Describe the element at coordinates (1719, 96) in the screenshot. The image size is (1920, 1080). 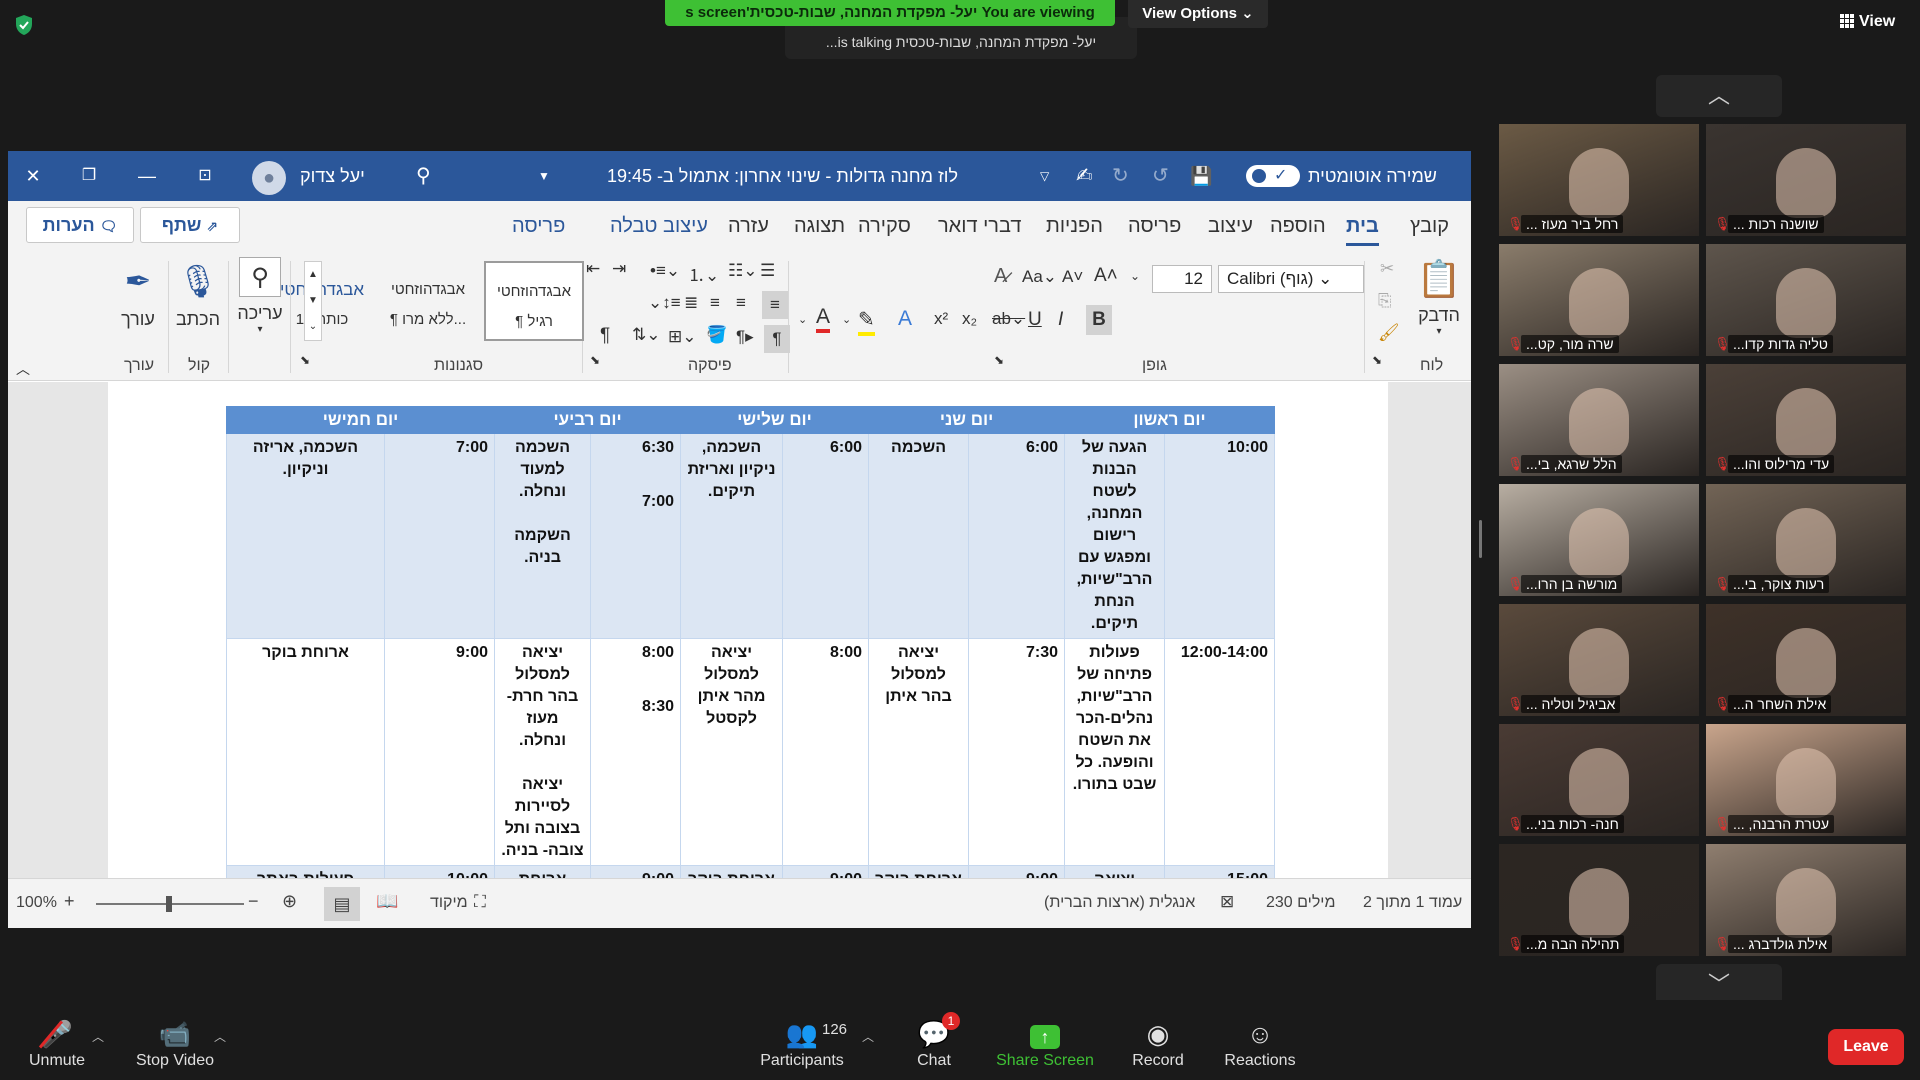
I see `gallery-up-button: ︿` at that location.